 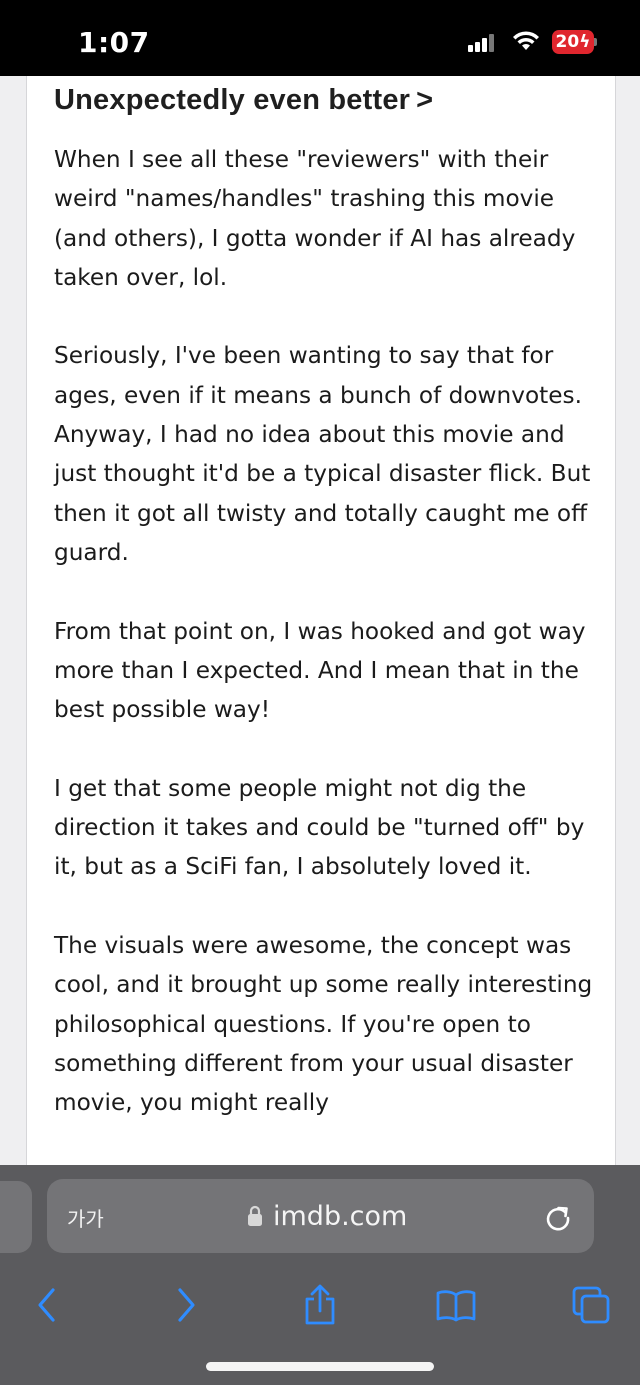 What do you see at coordinates (425, 100) in the screenshot?
I see `chevron-right-icon: >` at bounding box center [425, 100].